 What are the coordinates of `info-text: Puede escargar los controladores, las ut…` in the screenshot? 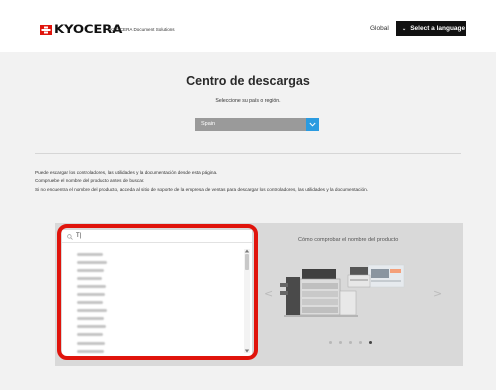 It's located at (255, 181).